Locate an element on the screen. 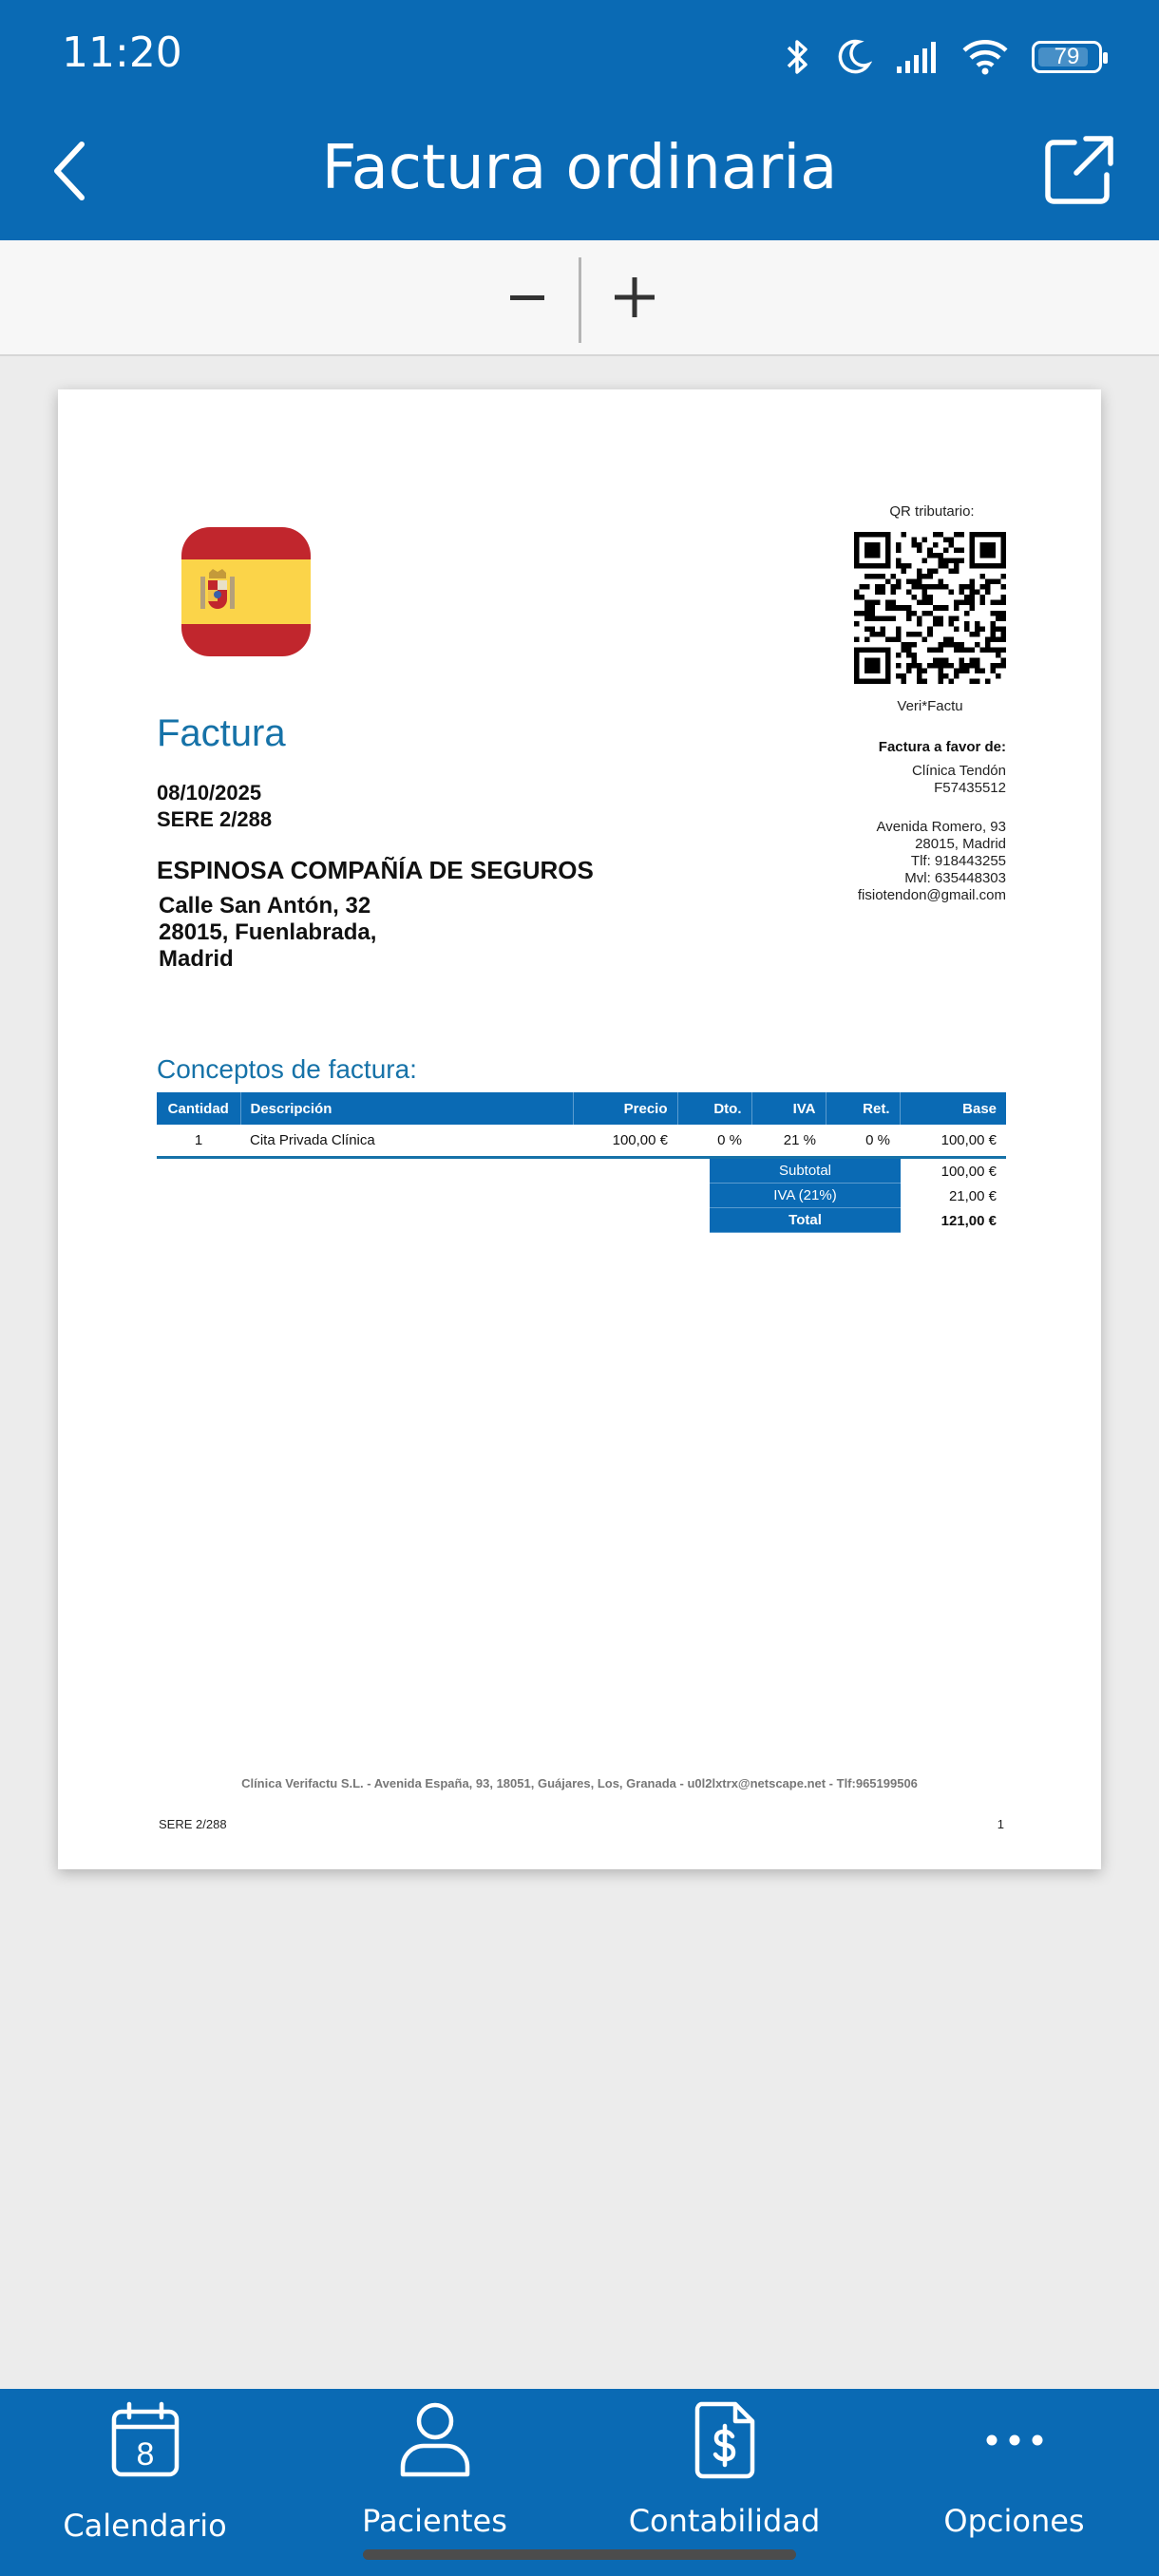 The width and height of the screenshot is (1159, 2576). calendar-icon: 8 is located at coordinates (145, 2439).